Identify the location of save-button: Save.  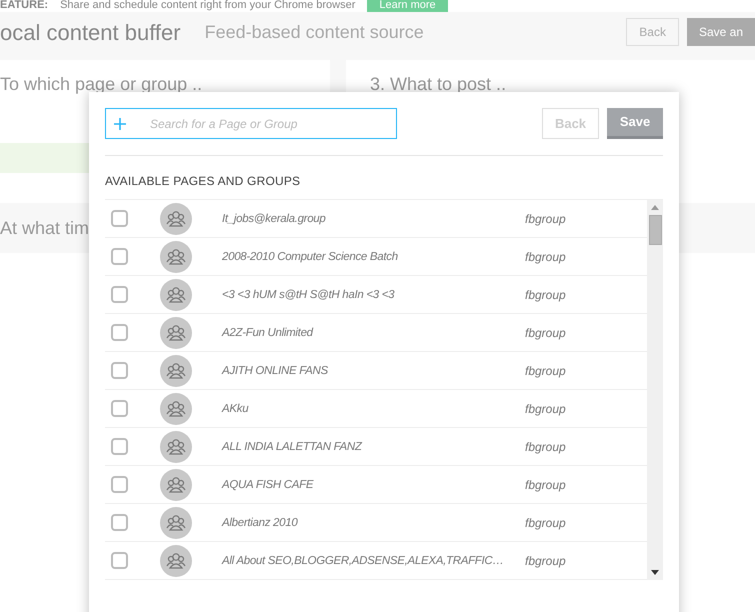
(635, 123).